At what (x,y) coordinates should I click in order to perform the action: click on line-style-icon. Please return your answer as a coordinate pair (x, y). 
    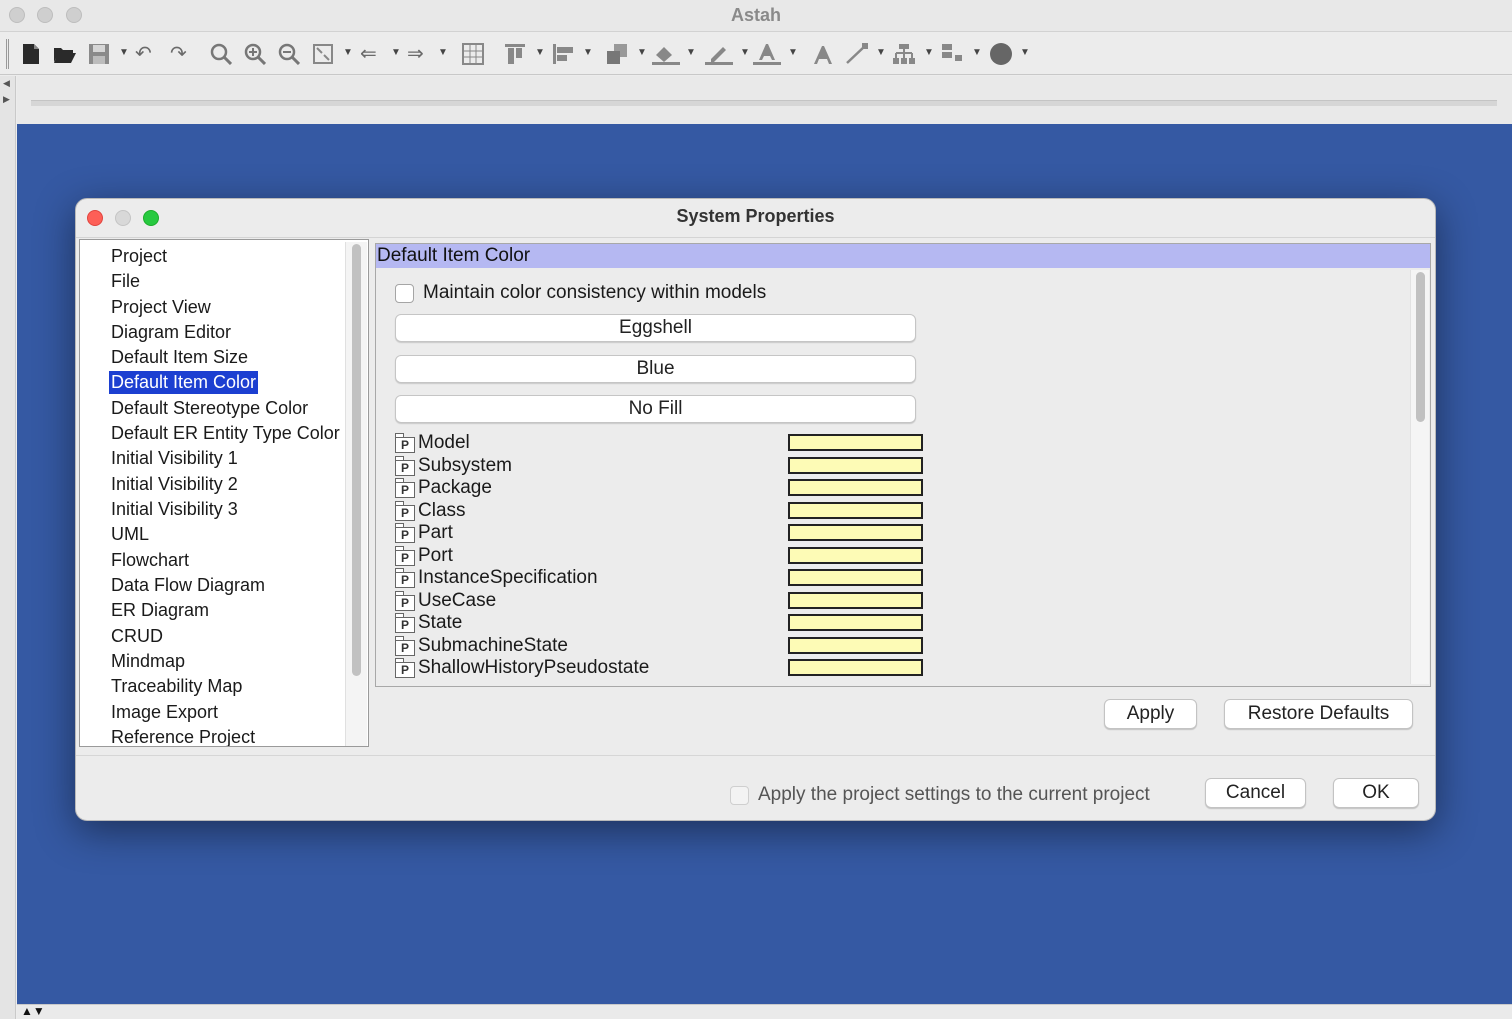
    Looking at the image, I should click on (857, 54).